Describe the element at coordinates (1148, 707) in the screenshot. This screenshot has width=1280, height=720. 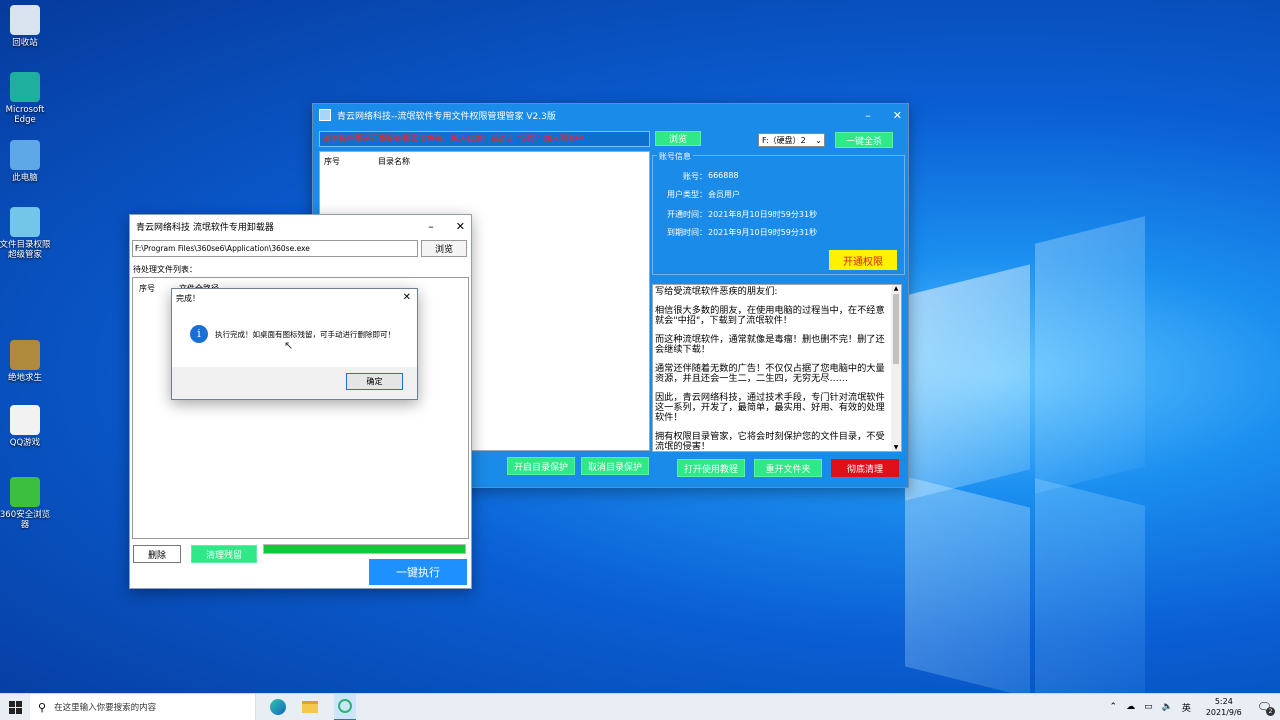
I see `network-icon: ▭` at that location.